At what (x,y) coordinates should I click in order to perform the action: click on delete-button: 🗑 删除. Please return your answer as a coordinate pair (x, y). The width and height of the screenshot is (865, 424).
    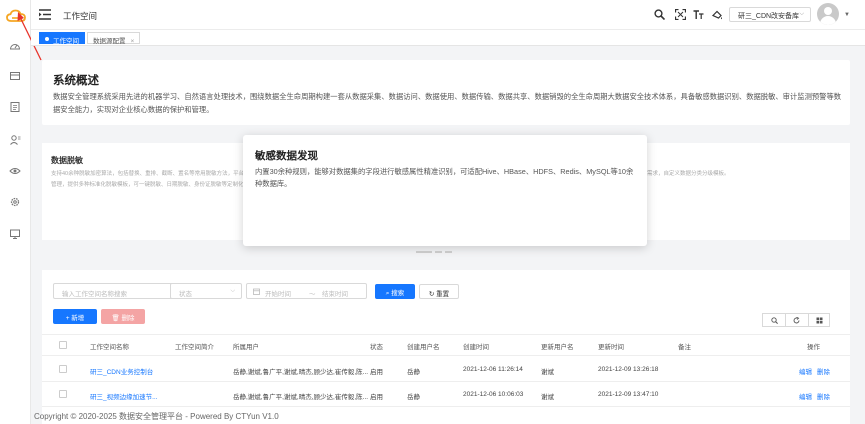
    Looking at the image, I should click on (123, 316).